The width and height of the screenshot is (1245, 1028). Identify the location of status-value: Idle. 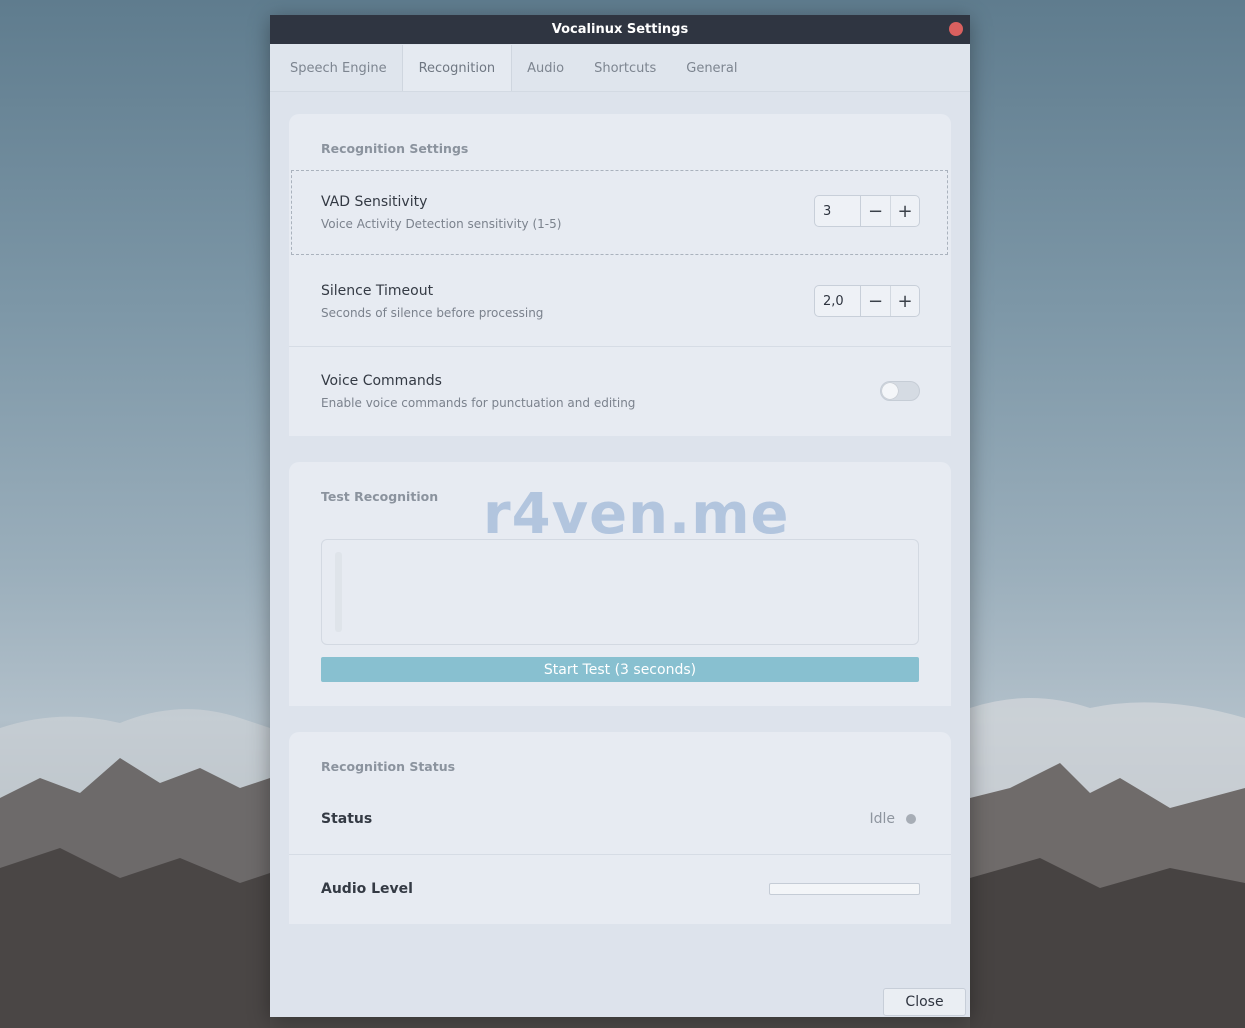
(882, 819).